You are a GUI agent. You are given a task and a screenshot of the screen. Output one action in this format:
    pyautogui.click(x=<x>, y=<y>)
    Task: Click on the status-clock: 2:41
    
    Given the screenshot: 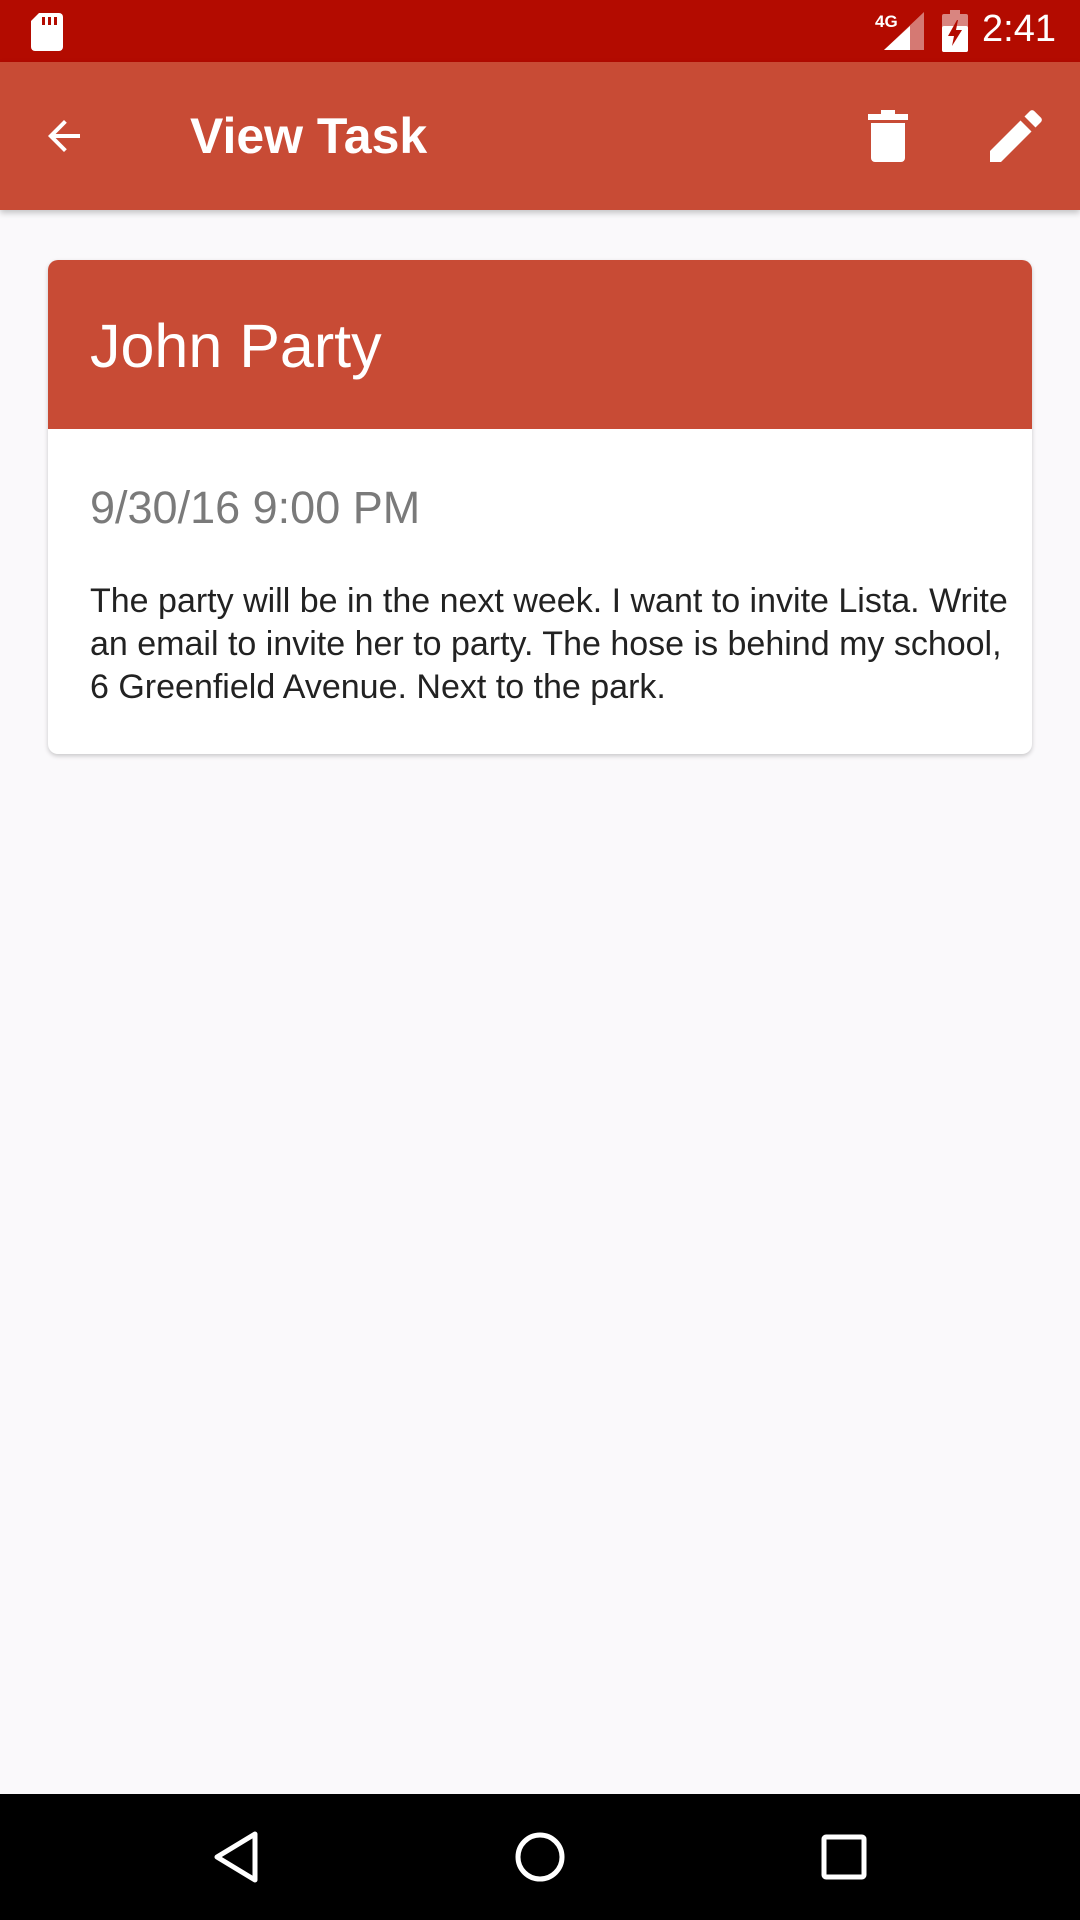 What is the action you would take?
    pyautogui.click(x=1019, y=29)
    